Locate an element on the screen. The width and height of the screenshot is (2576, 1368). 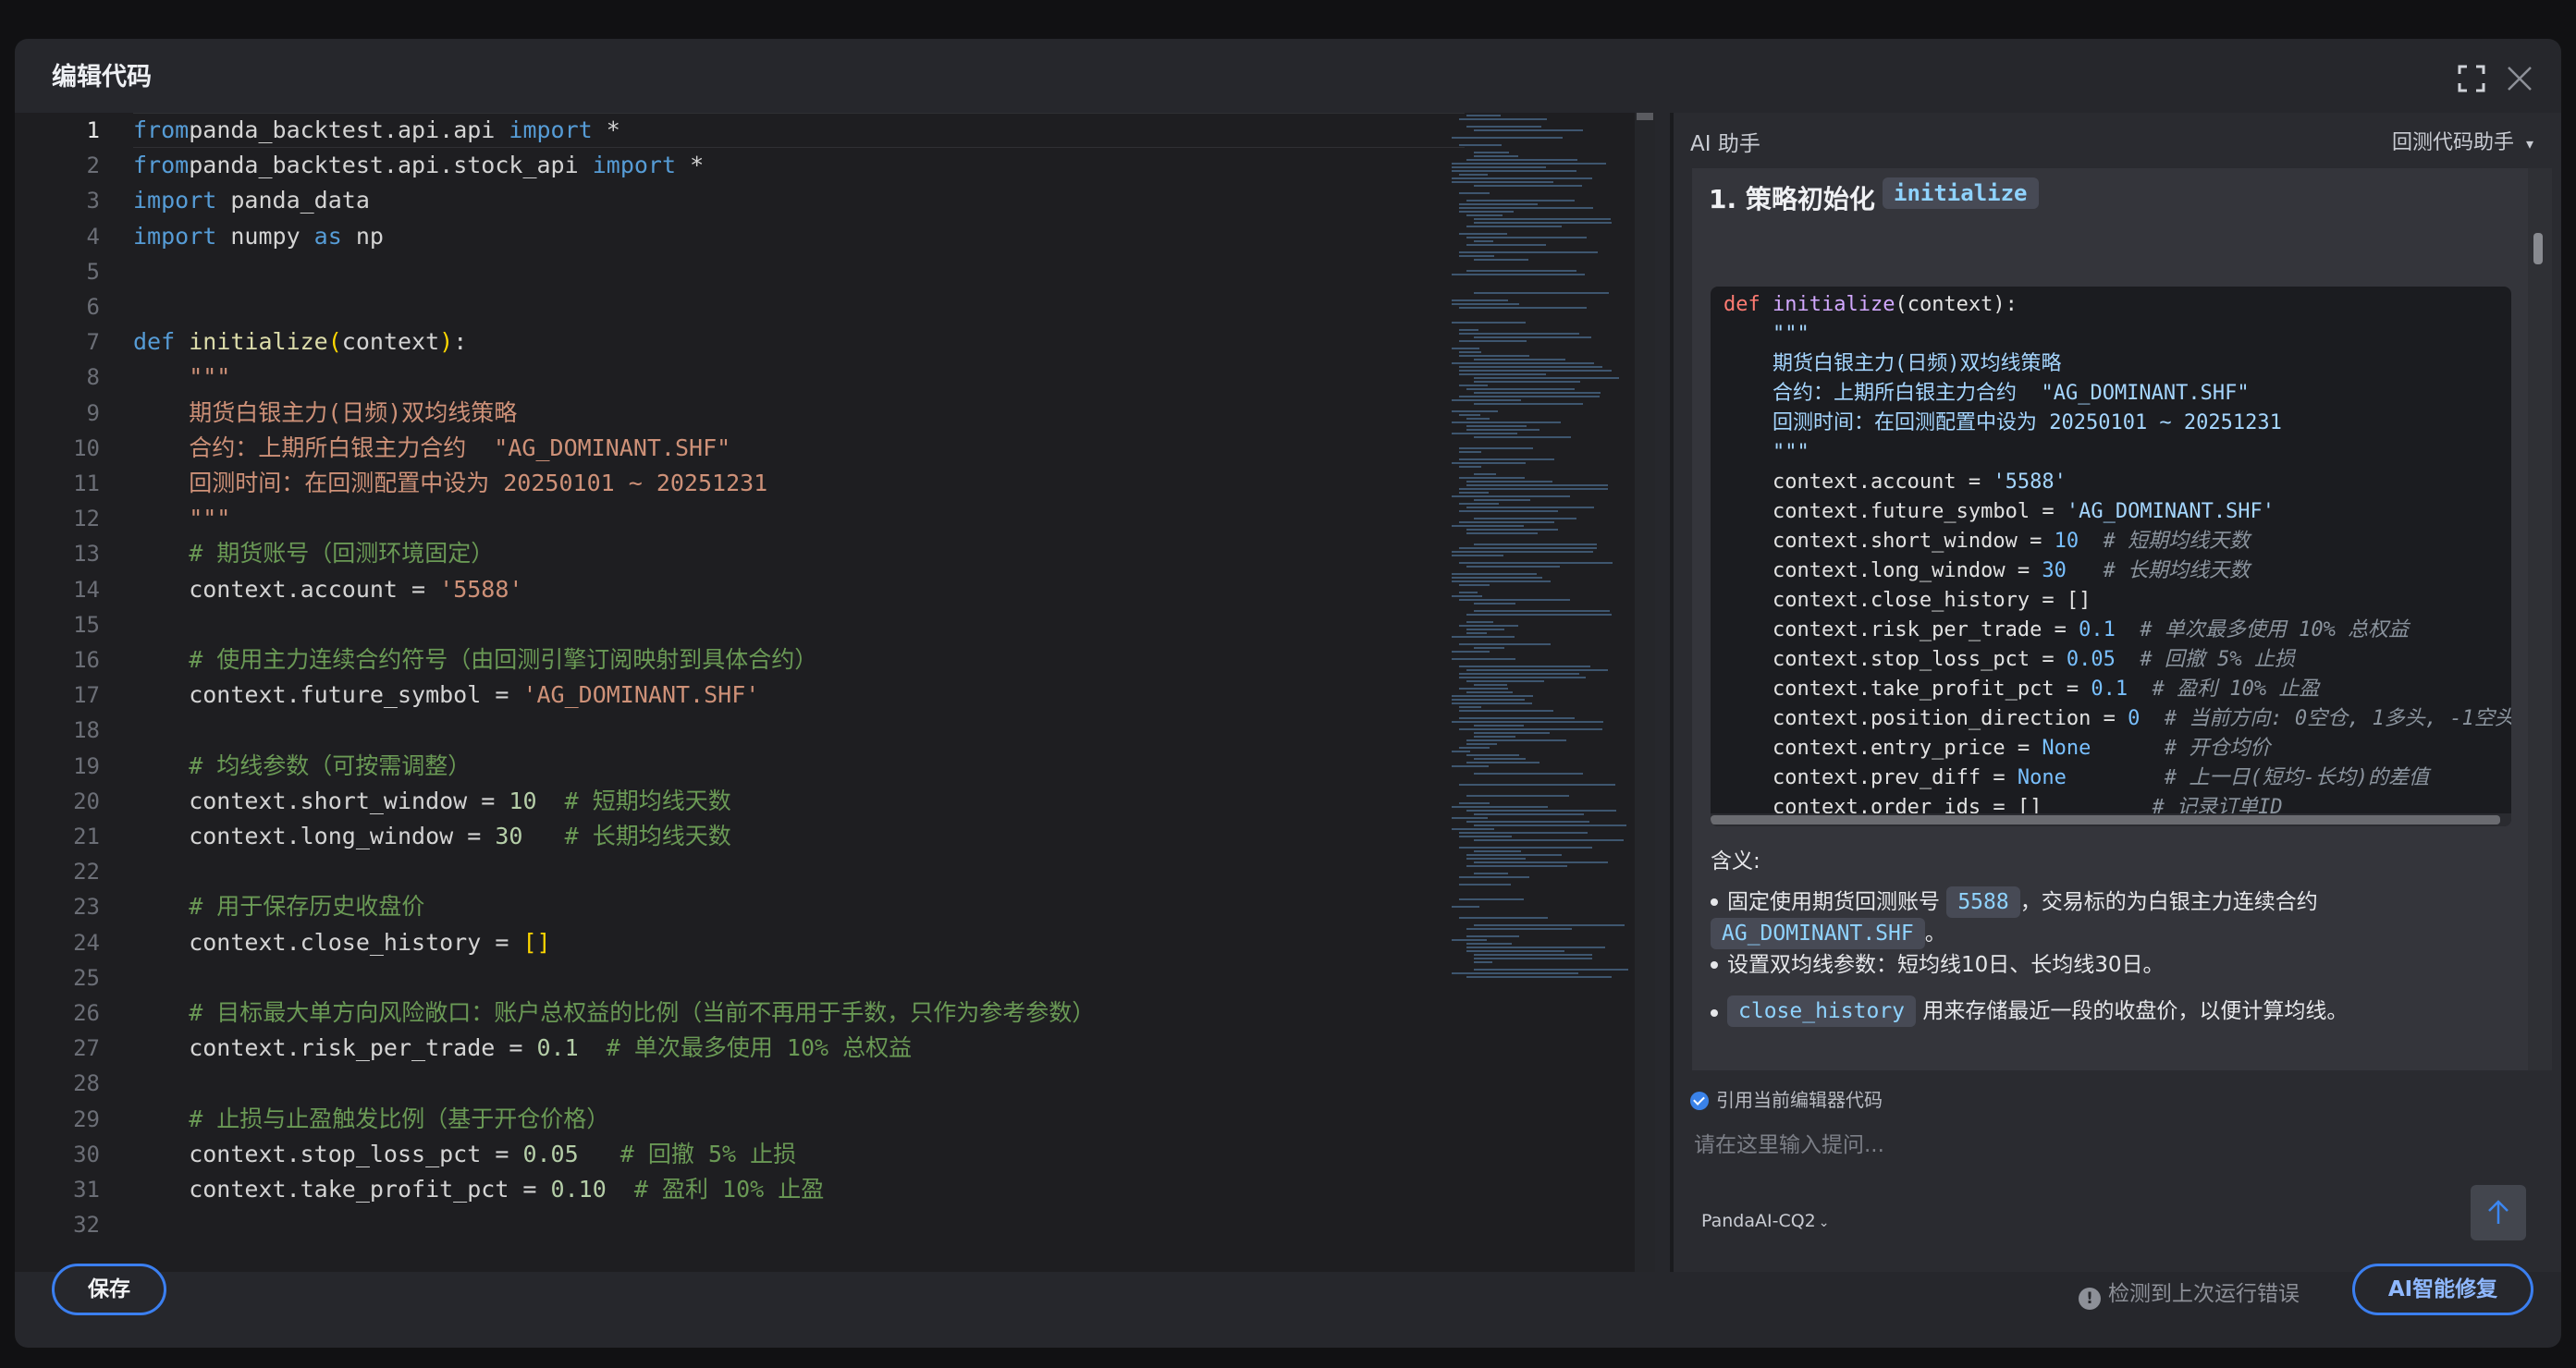
code-line: def initialize(context): is located at coordinates (300, 342).